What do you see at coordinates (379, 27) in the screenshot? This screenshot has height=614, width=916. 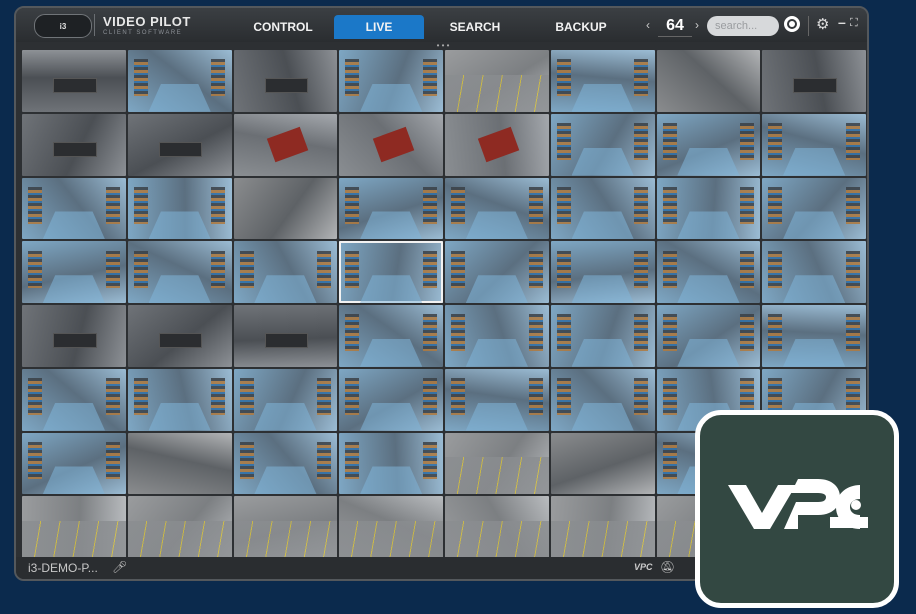 I see `tab-live: LIVE` at bounding box center [379, 27].